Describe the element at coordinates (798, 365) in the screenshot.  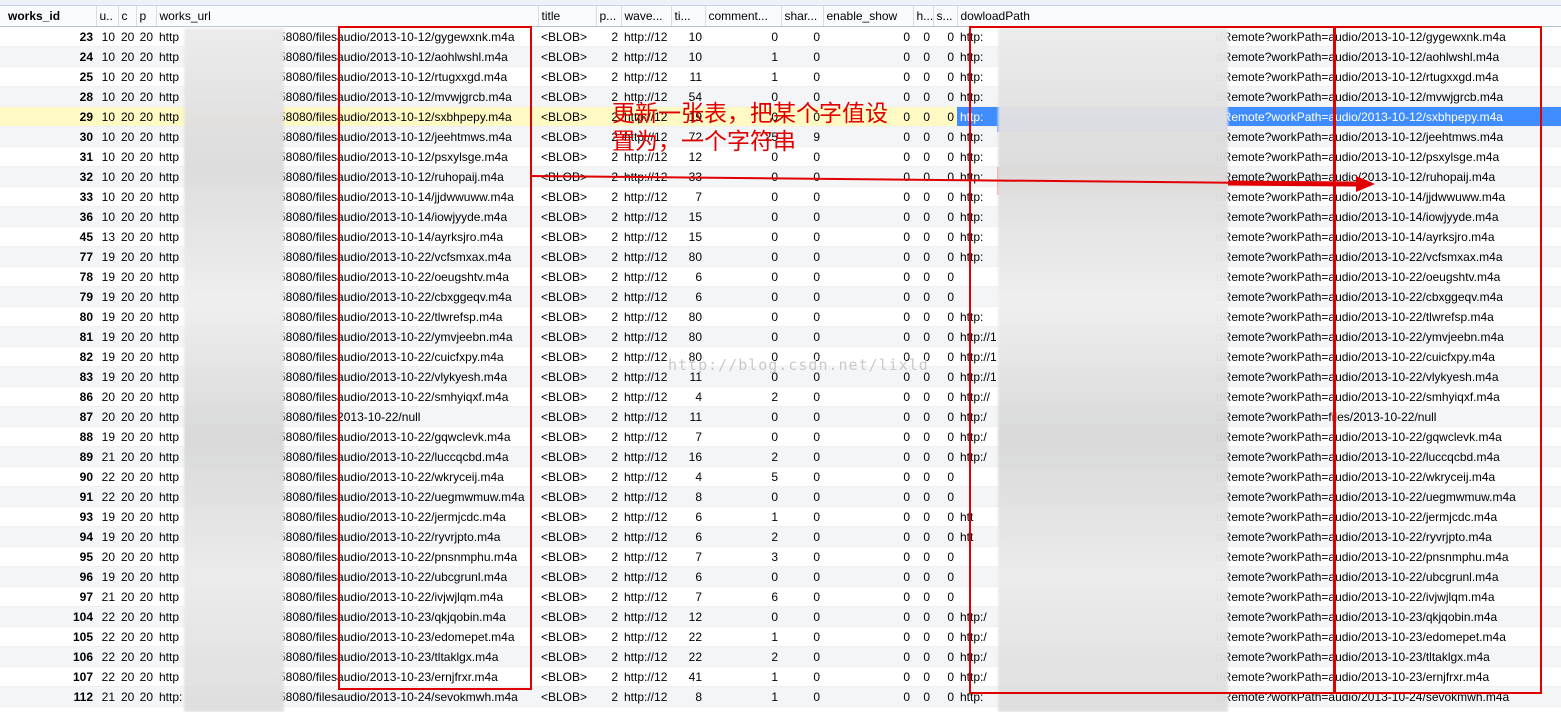
I see `watermark: http://blog.csdn.net/lixld` at that location.